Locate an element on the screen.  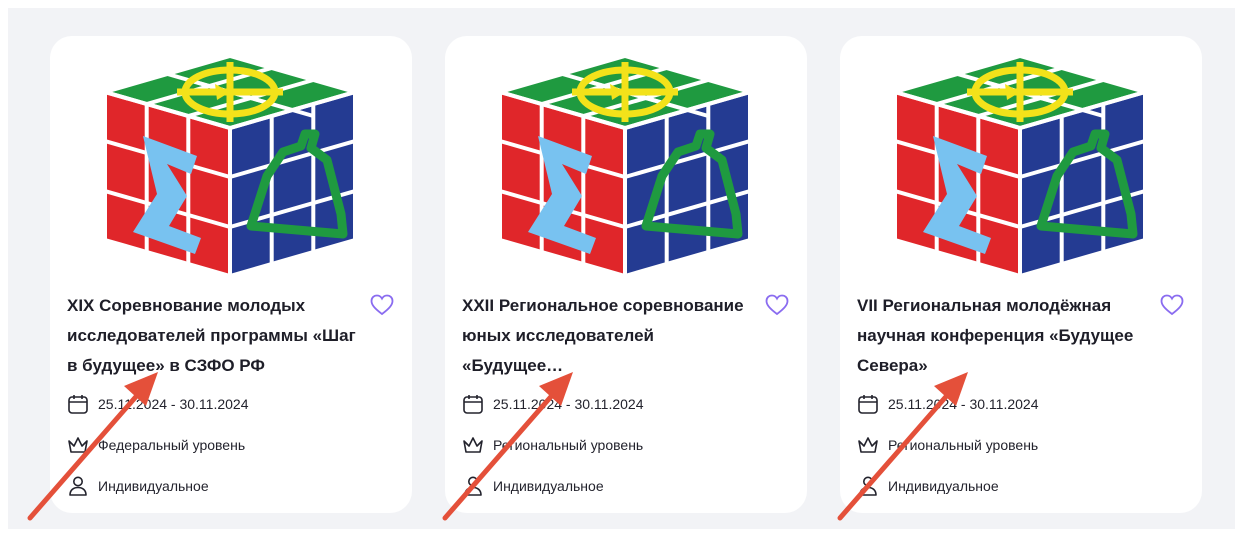
event-level-text: Федеральный уровень is located at coordinates (172, 445).